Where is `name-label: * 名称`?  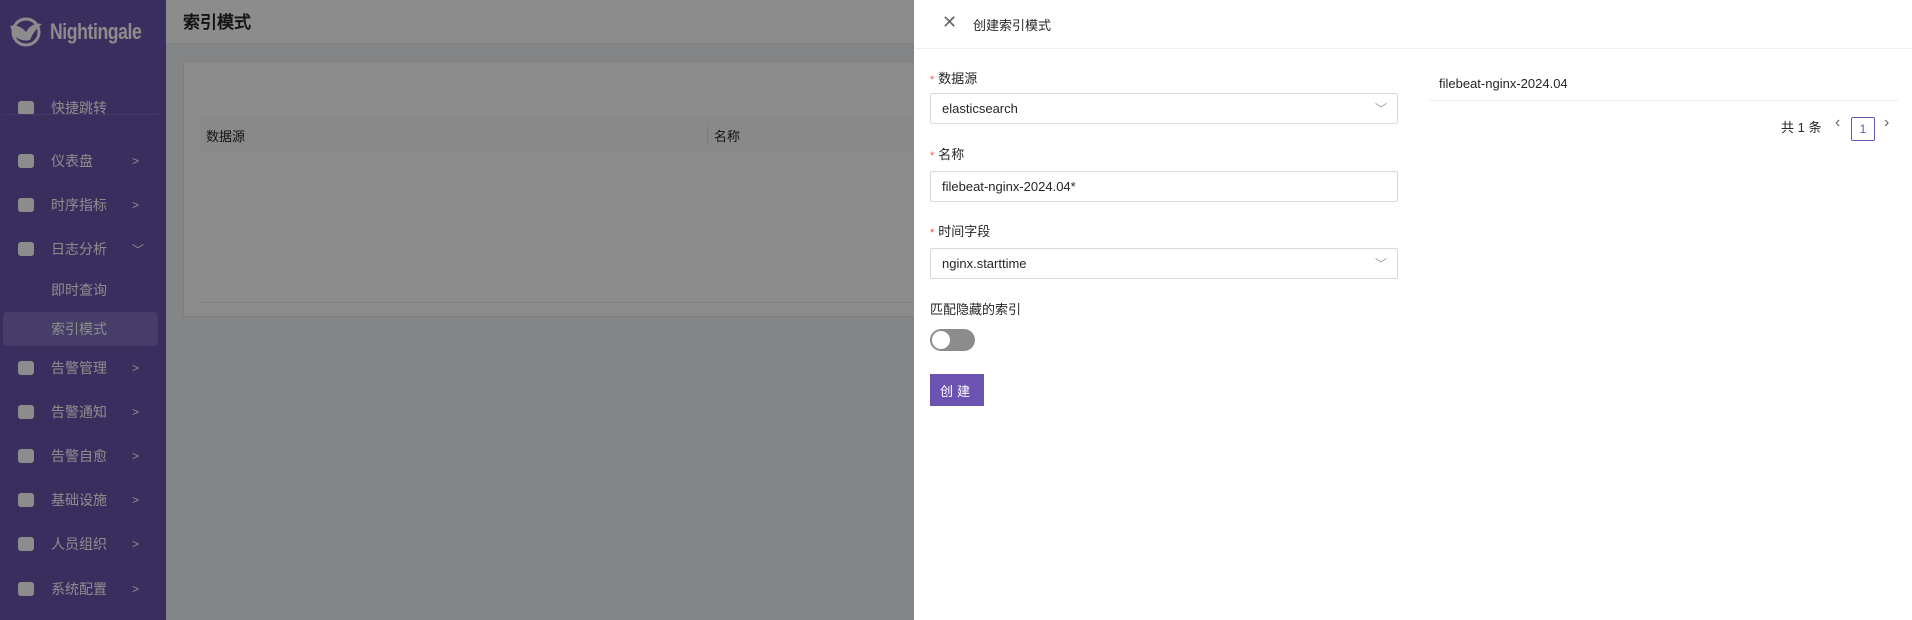
name-label: * 名称 is located at coordinates (947, 154).